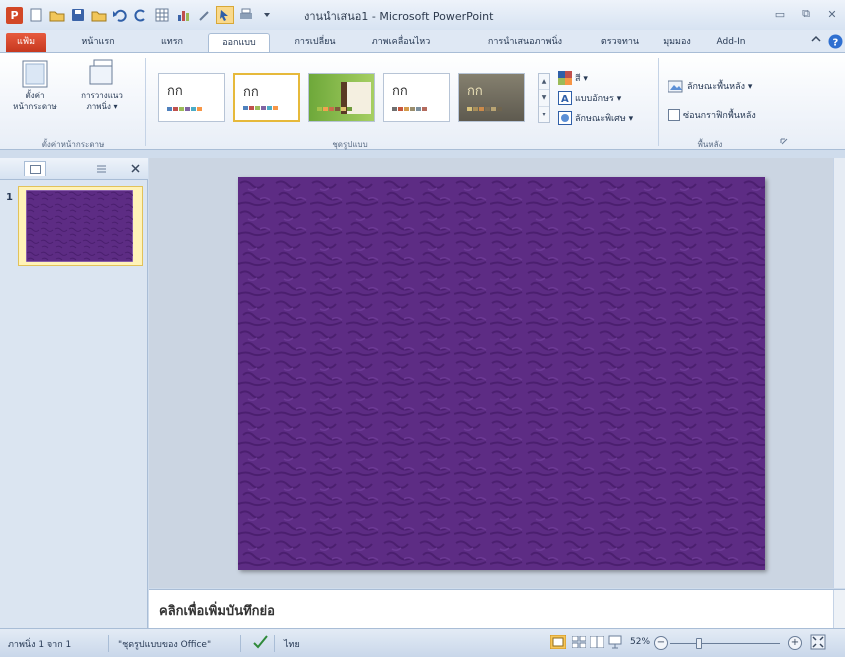 The width and height of the screenshot is (845, 657). Describe the element at coordinates (818, 643) in the screenshot. I see `fit-to-window-icon` at that location.